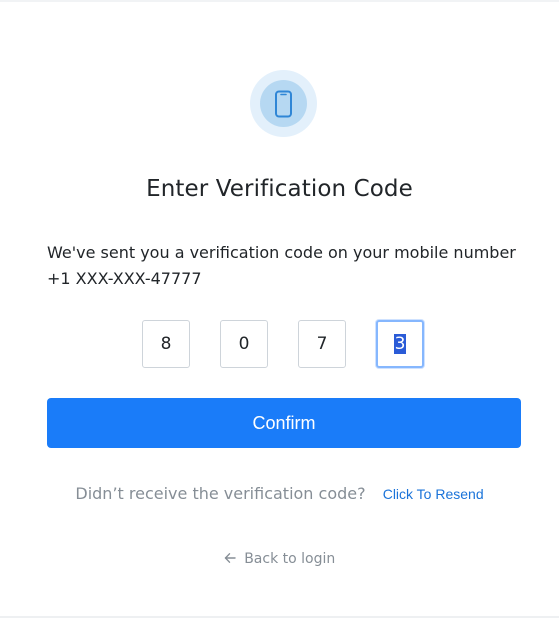 The image size is (559, 619). I want to click on otp-digit-4: 3, so click(400, 344).